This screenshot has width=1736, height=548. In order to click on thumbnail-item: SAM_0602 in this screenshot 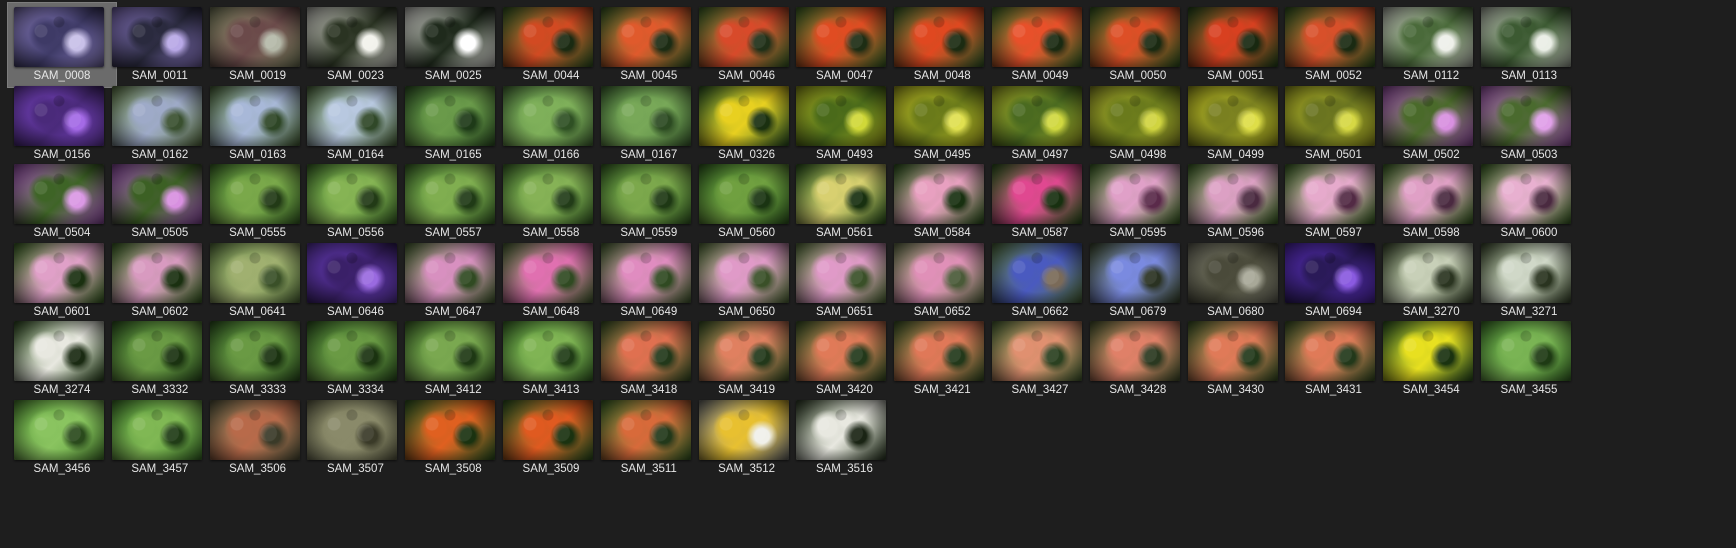, I will do `click(160, 281)`.